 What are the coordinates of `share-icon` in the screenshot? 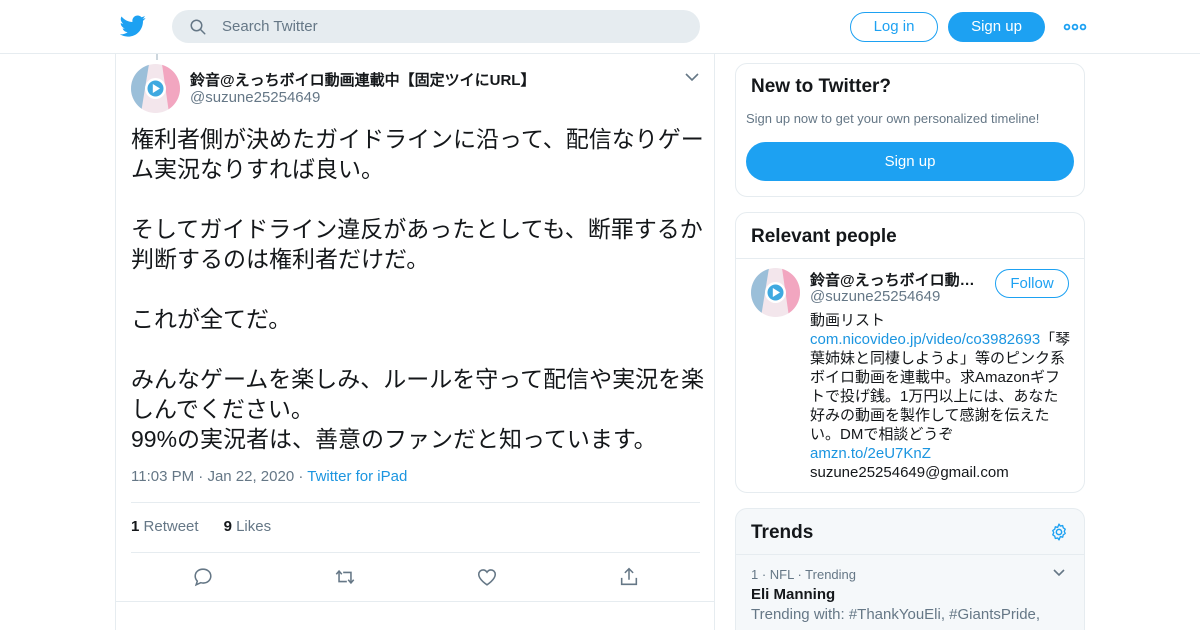 It's located at (629, 577).